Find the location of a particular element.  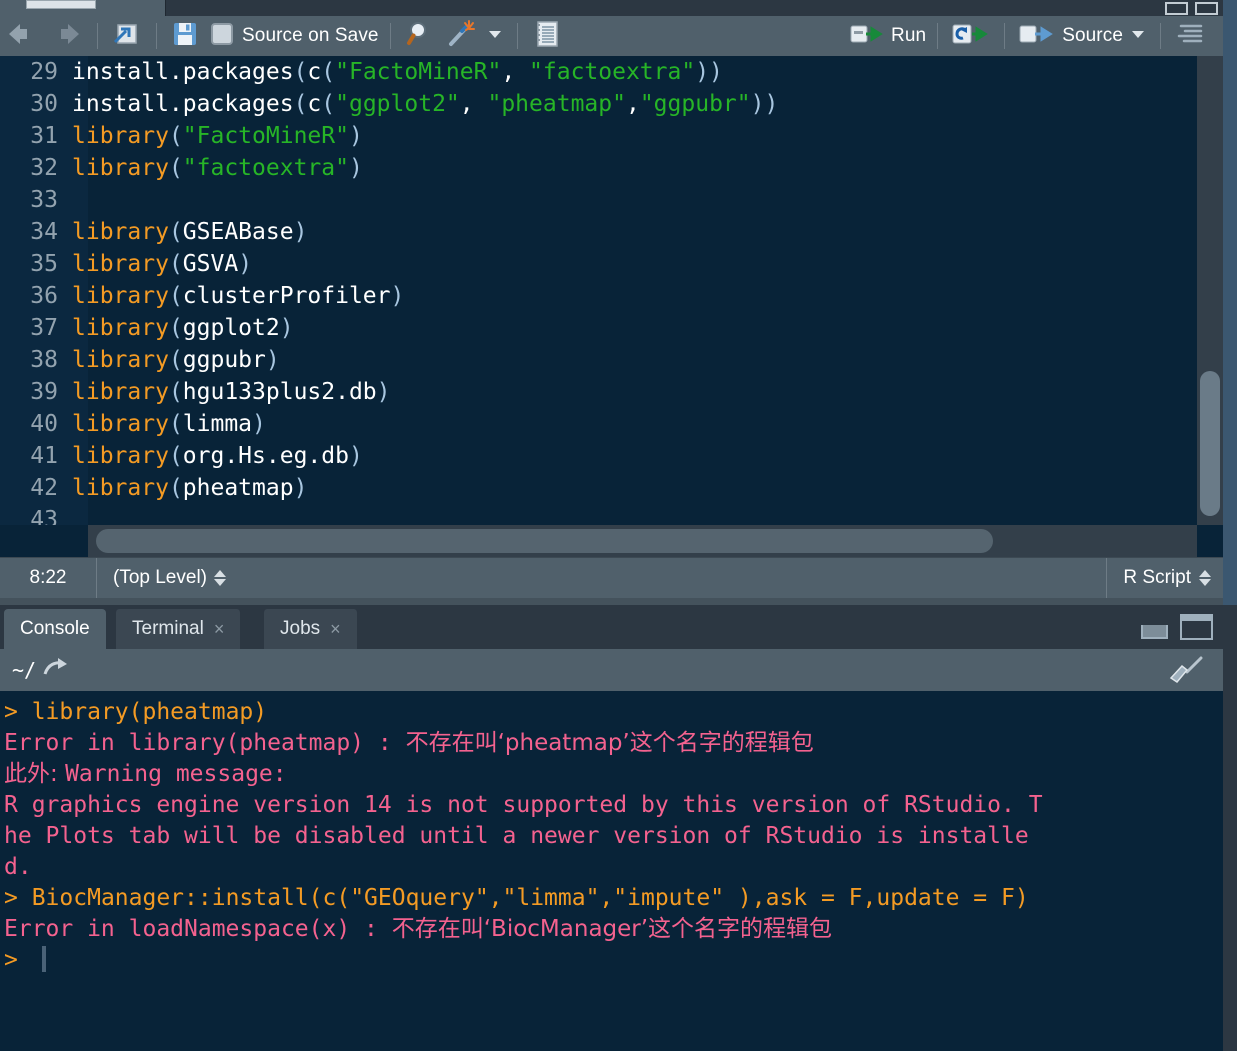

line-number: 41 is located at coordinates (44, 456).